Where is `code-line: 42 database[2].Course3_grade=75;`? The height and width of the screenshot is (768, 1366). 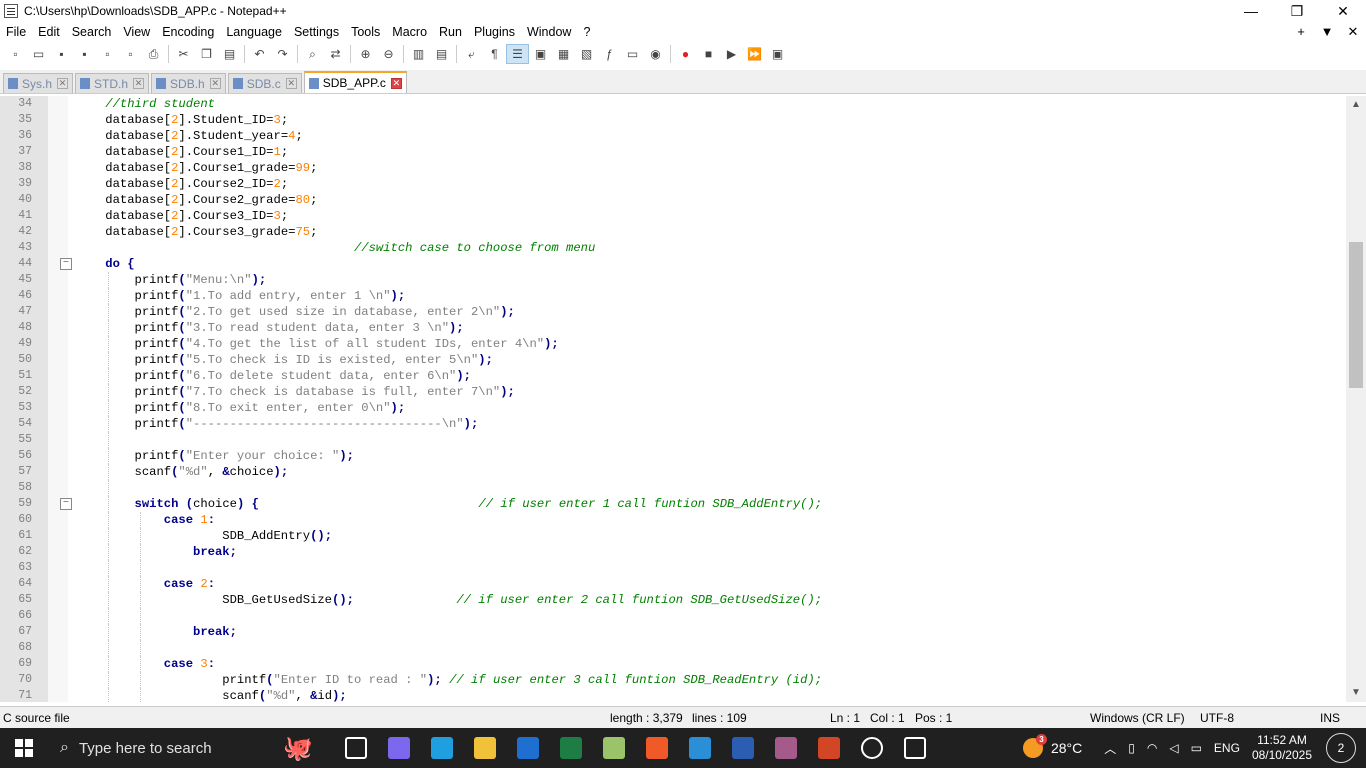
code-line: 42 database[2].Course3_grade=75; is located at coordinates (673, 232).